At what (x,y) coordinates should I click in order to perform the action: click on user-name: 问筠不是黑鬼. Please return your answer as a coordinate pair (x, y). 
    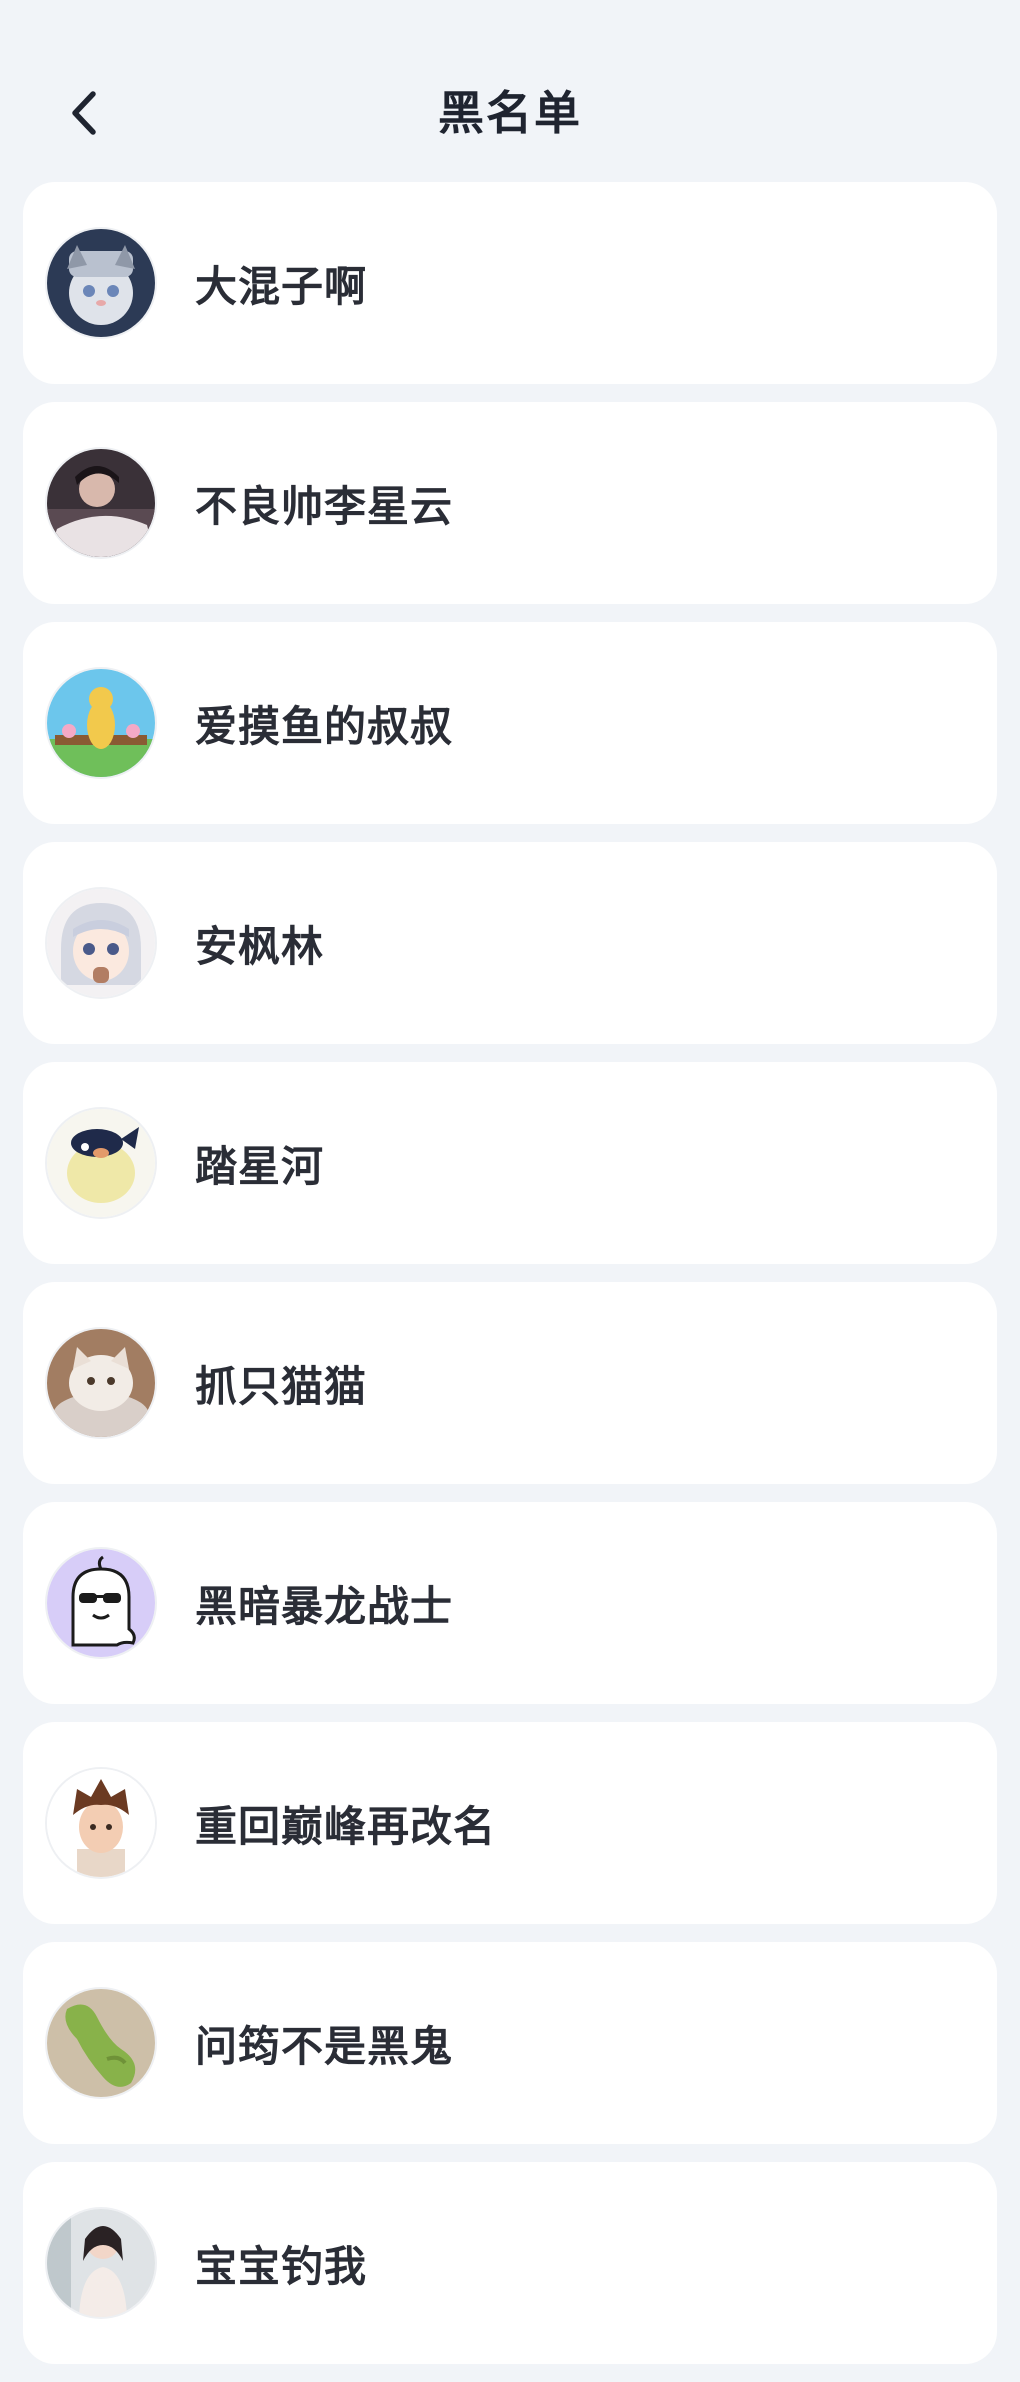
    Looking at the image, I should click on (324, 2046).